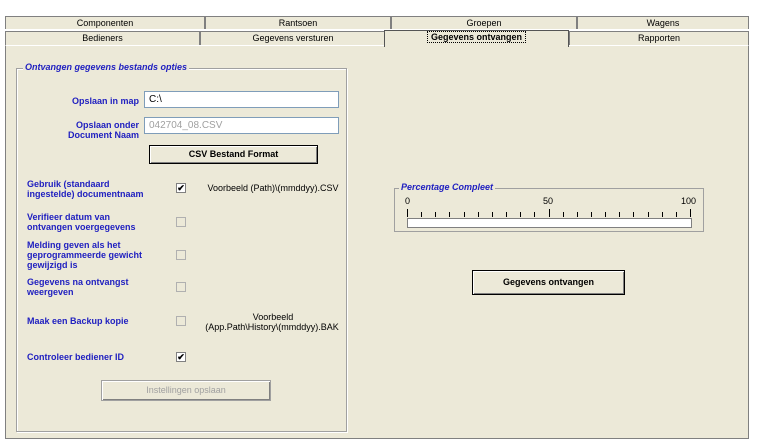 Image resolution: width=757 pixels, height=442 pixels. What do you see at coordinates (78, 282) in the screenshot?
I see `option-label: Gegevens na ontvangst` at bounding box center [78, 282].